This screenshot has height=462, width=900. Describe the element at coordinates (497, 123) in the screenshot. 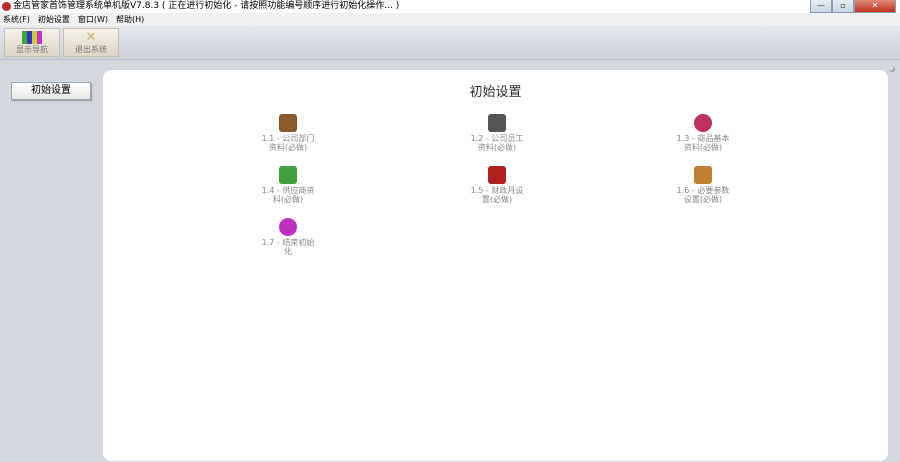

I see `employee-icon` at that location.